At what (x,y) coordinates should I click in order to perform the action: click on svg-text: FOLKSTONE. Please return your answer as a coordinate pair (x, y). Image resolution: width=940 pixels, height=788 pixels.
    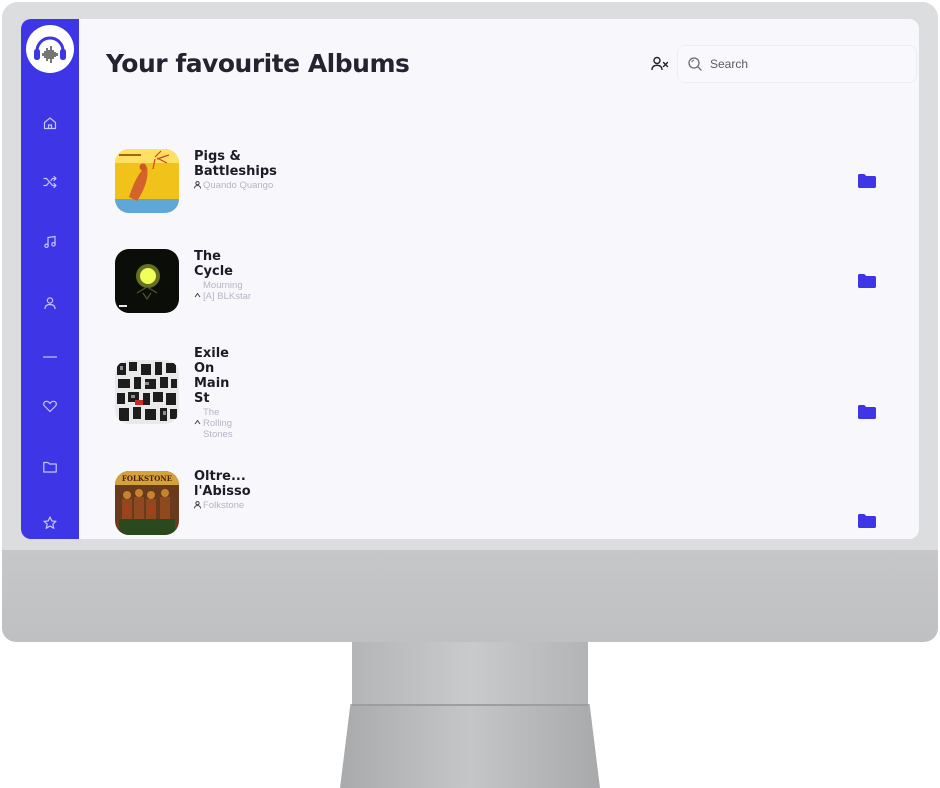
    Looking at the image, I should click on (147, 478).